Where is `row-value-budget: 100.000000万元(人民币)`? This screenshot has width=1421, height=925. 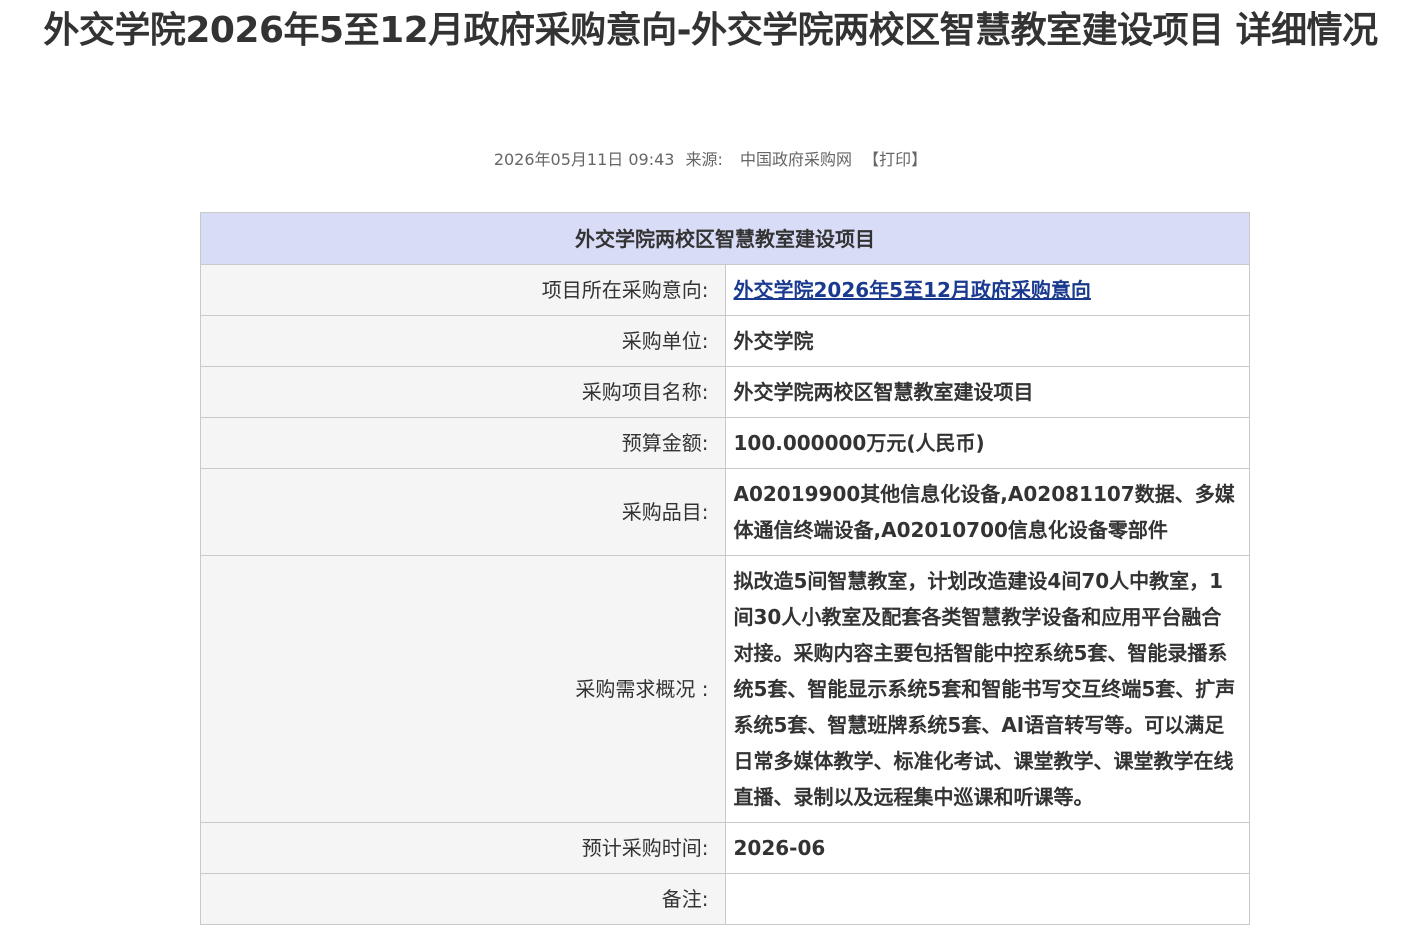 row-value-budget: 100.000000万元(人民币) is located at coordinates (987, 443).